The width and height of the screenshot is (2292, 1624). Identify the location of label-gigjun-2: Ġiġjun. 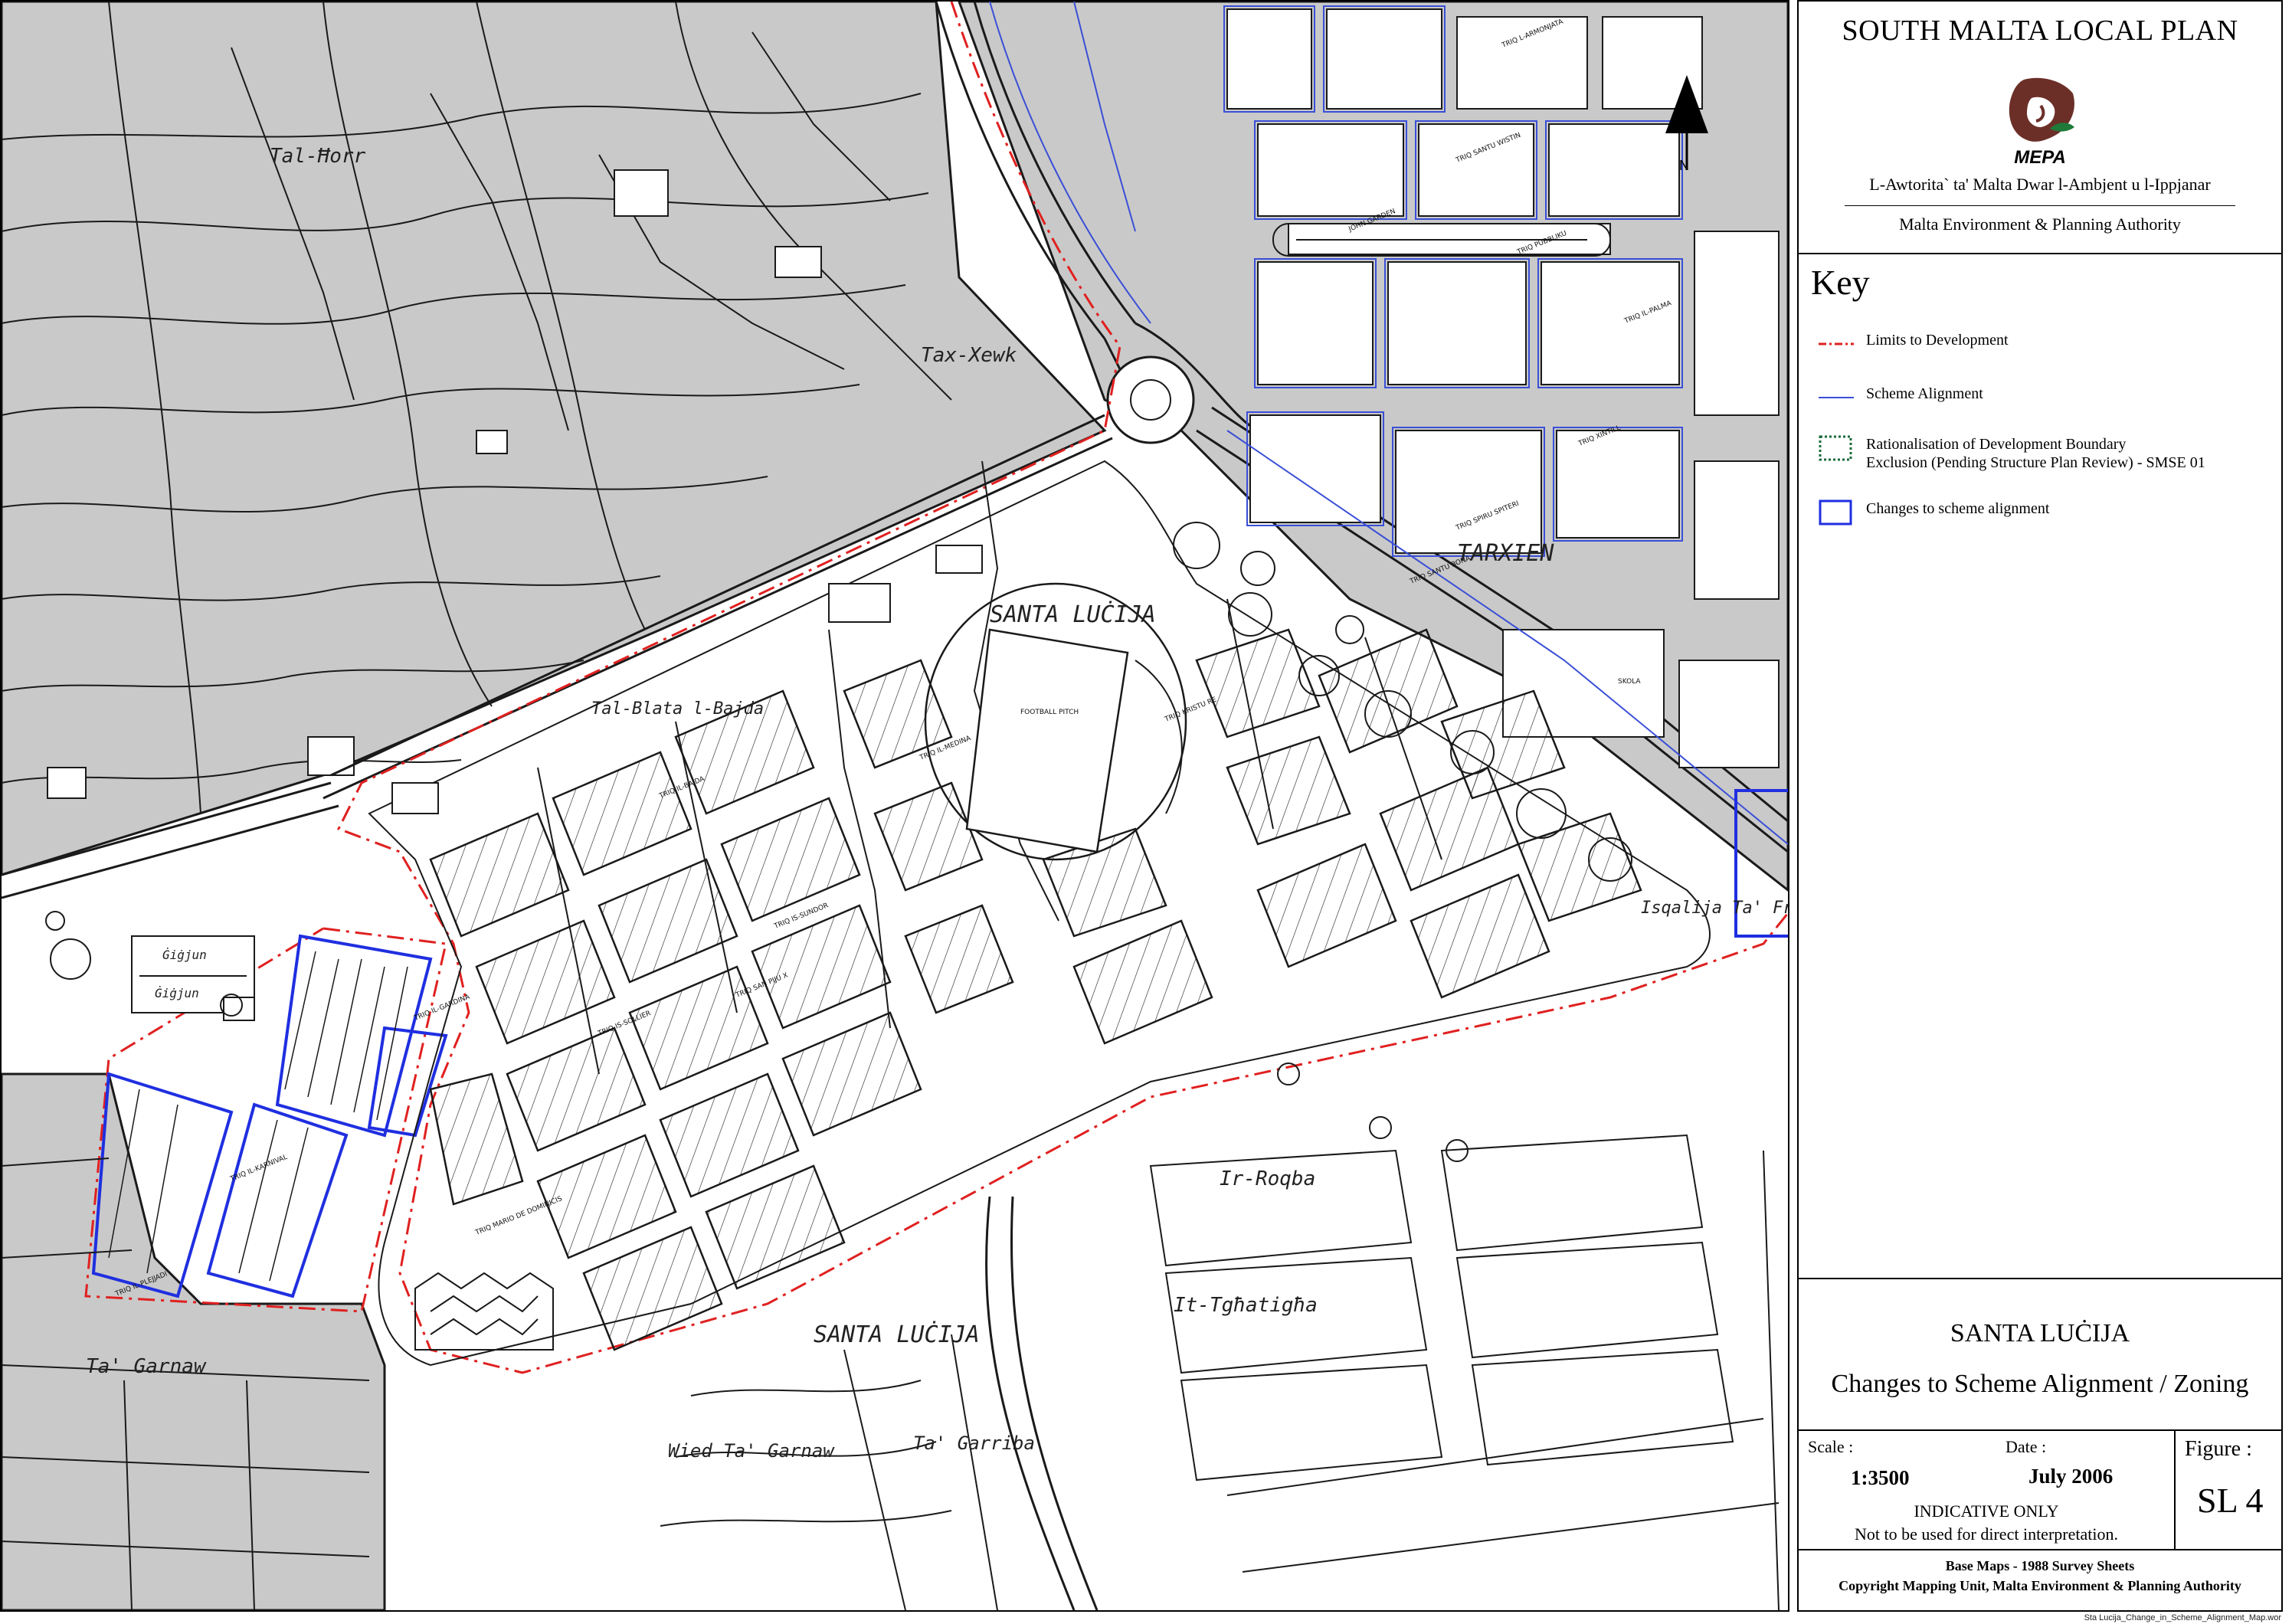
(177, 993).